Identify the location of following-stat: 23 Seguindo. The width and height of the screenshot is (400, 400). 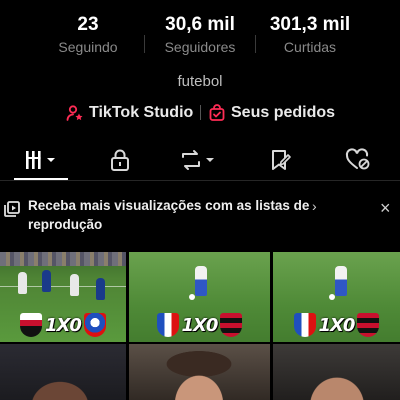
(88, 35).